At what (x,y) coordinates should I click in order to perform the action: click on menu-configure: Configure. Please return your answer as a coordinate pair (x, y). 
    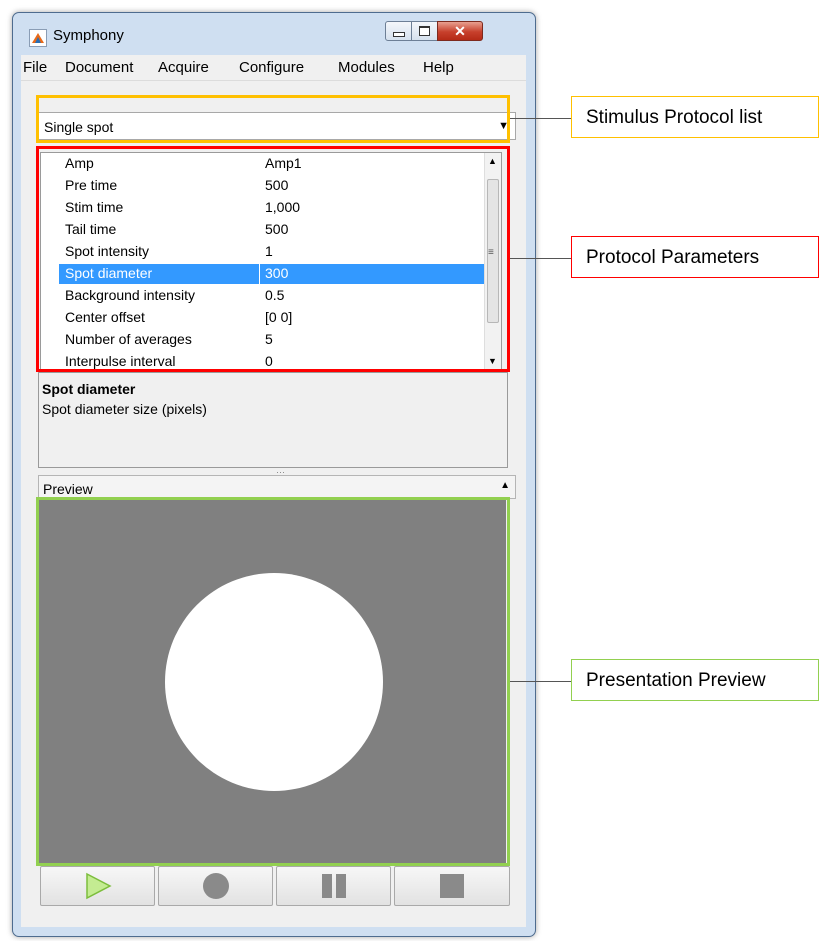
    Looking at the image, I should click on (271, 67).